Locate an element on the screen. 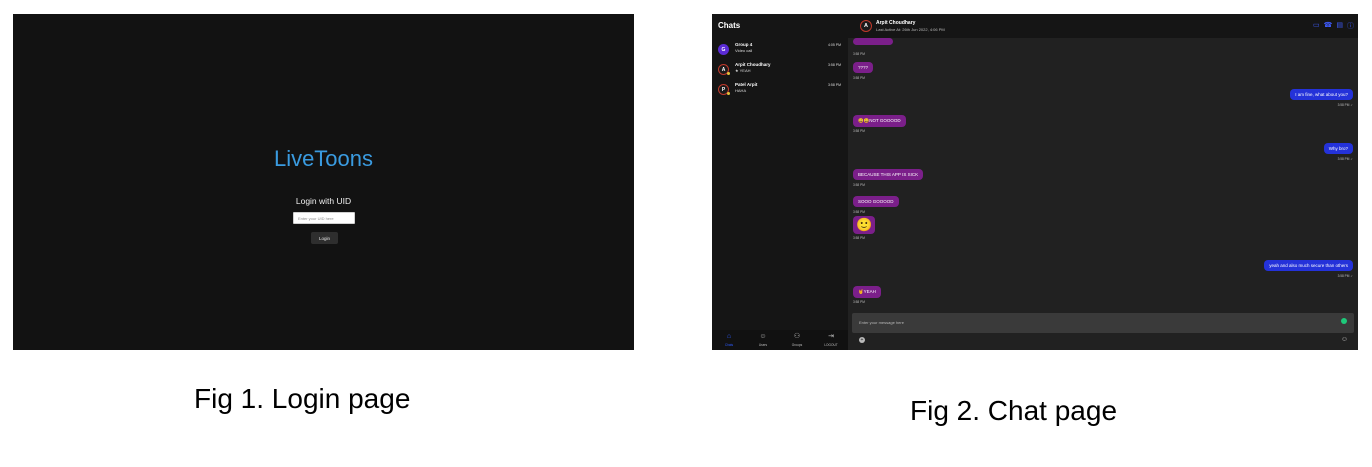 The width and height of the screenshot is (1372, 467). conversation-item: P Patel Arpit HAHA 3:58 PM is located at coordinates (780, 91).